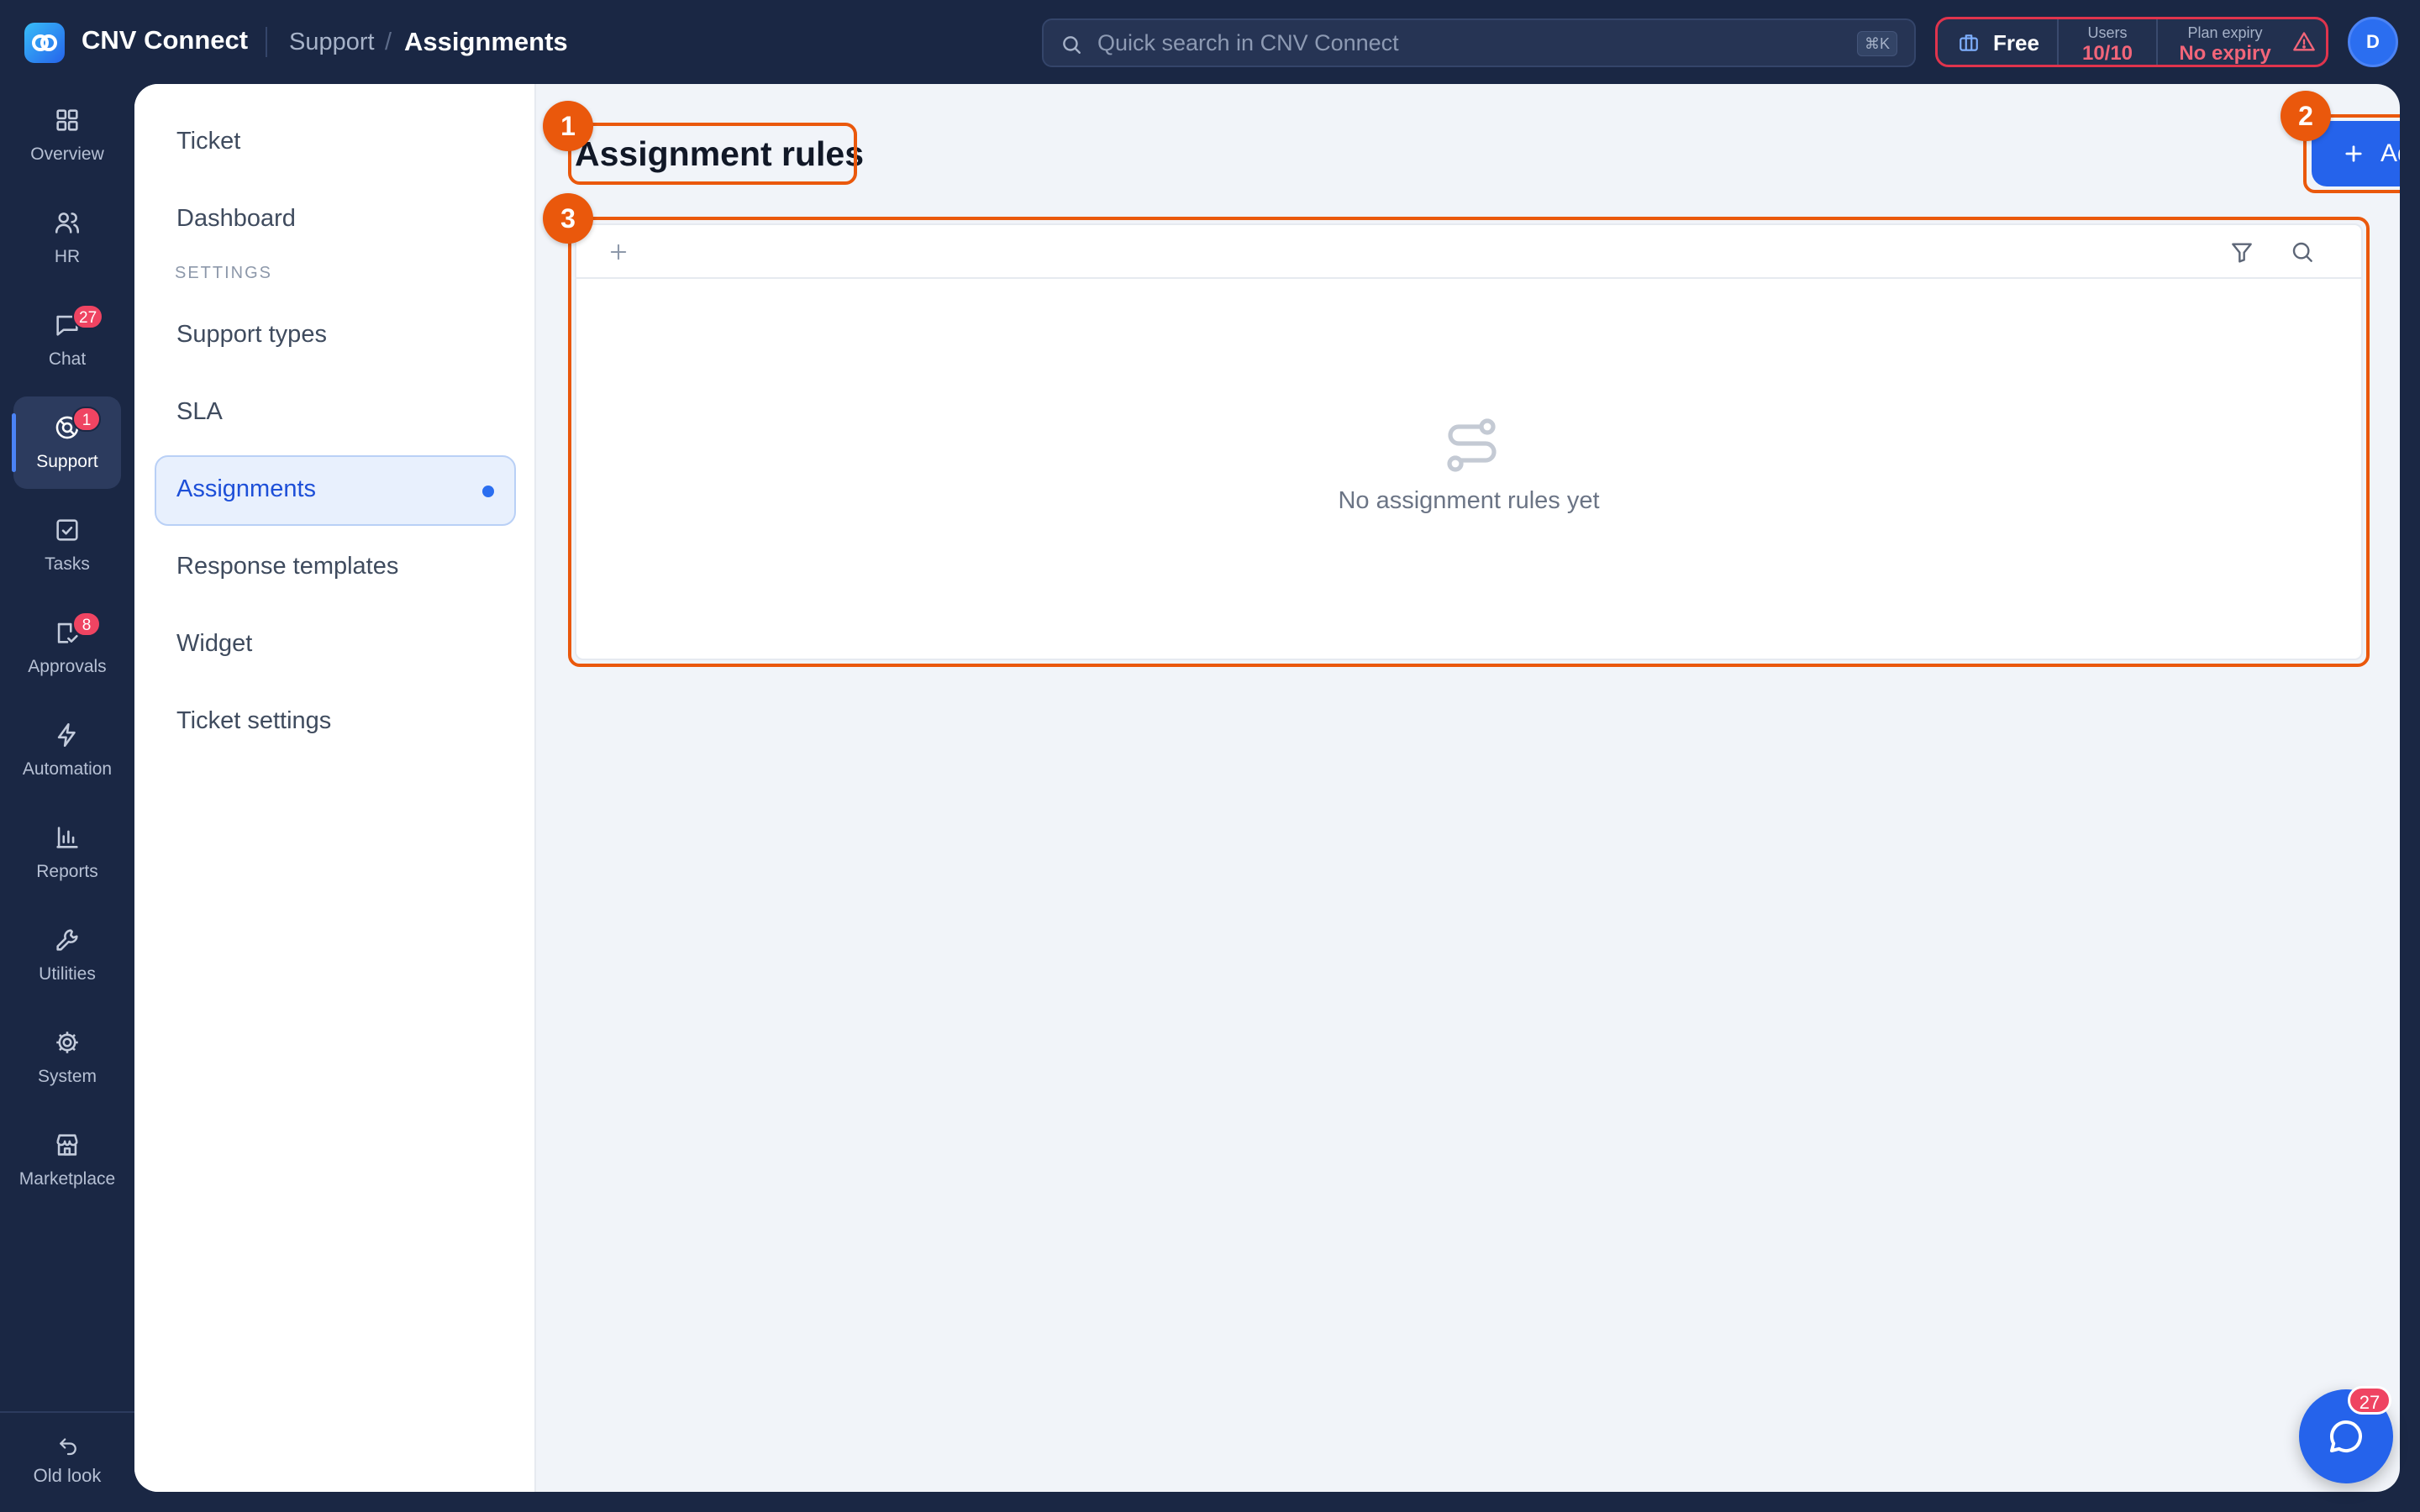  Describe the element at coordinates (67, 1145) in the screenshot. I see `store-icon` at that location.